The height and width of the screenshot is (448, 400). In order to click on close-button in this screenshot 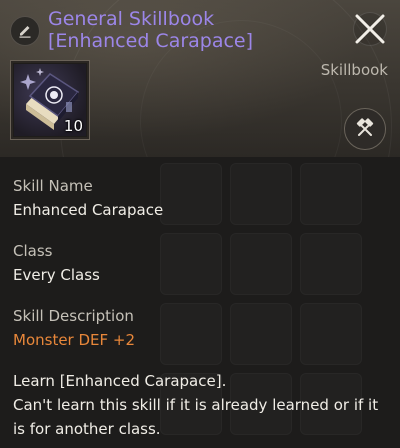, I will do `click(370, 29)`.